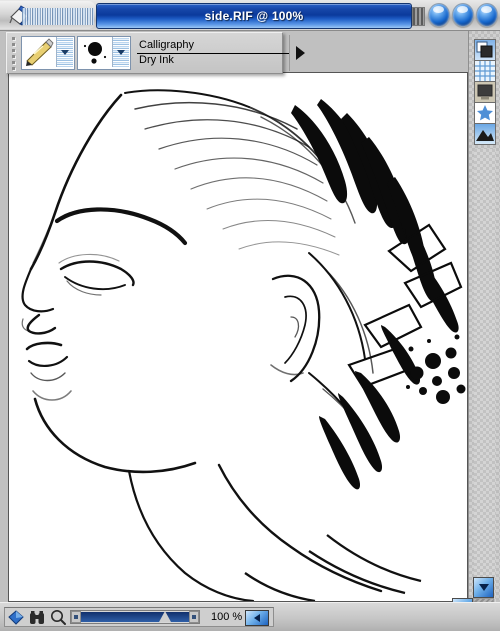 This screenshot has height=631, width=500. Describe the element at coordinates (213, 60) in the screenshot. I see `brush-variant-label: Dry Ink` at that location.